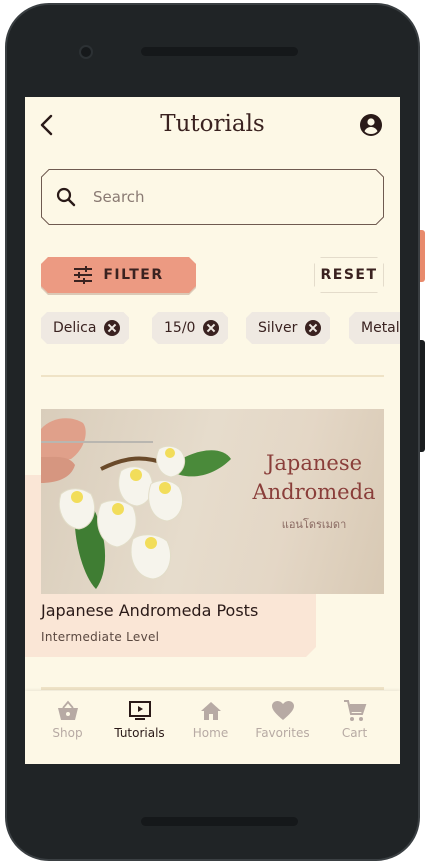 The image size is (425, 866). I want to click on nav-label: Tutorials, so click(139, 733).